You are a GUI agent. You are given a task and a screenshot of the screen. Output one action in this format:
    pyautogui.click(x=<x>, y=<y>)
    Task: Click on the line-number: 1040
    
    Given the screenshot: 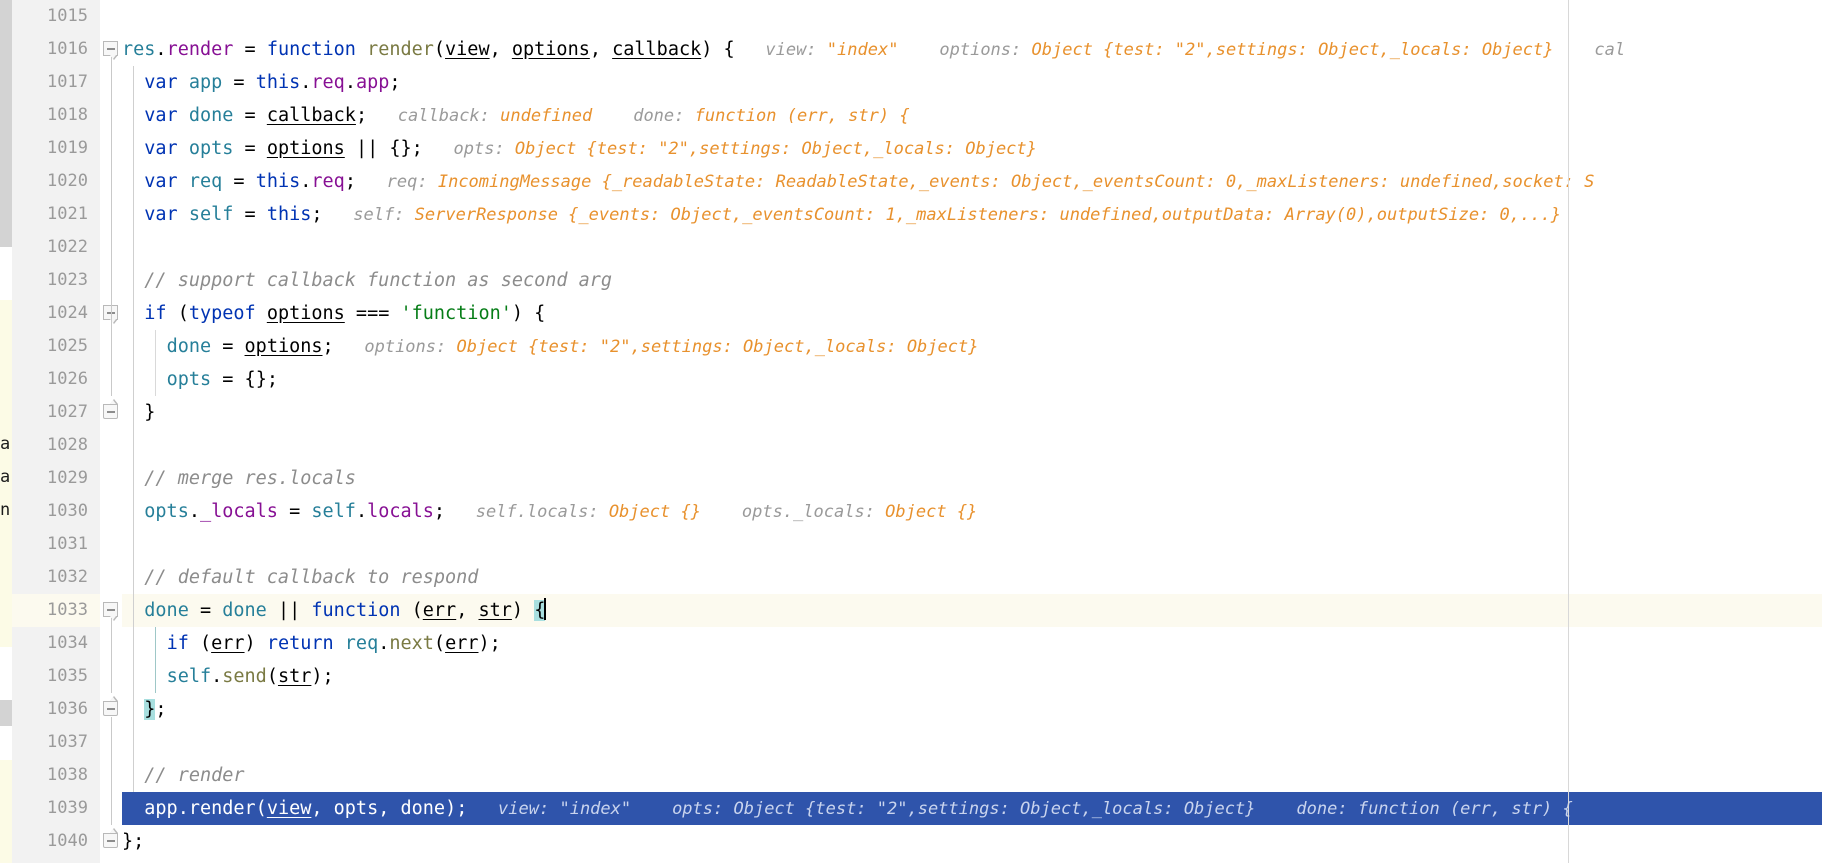 What is the action you would take?
    pyautogui.click(x=53, y=841)
    